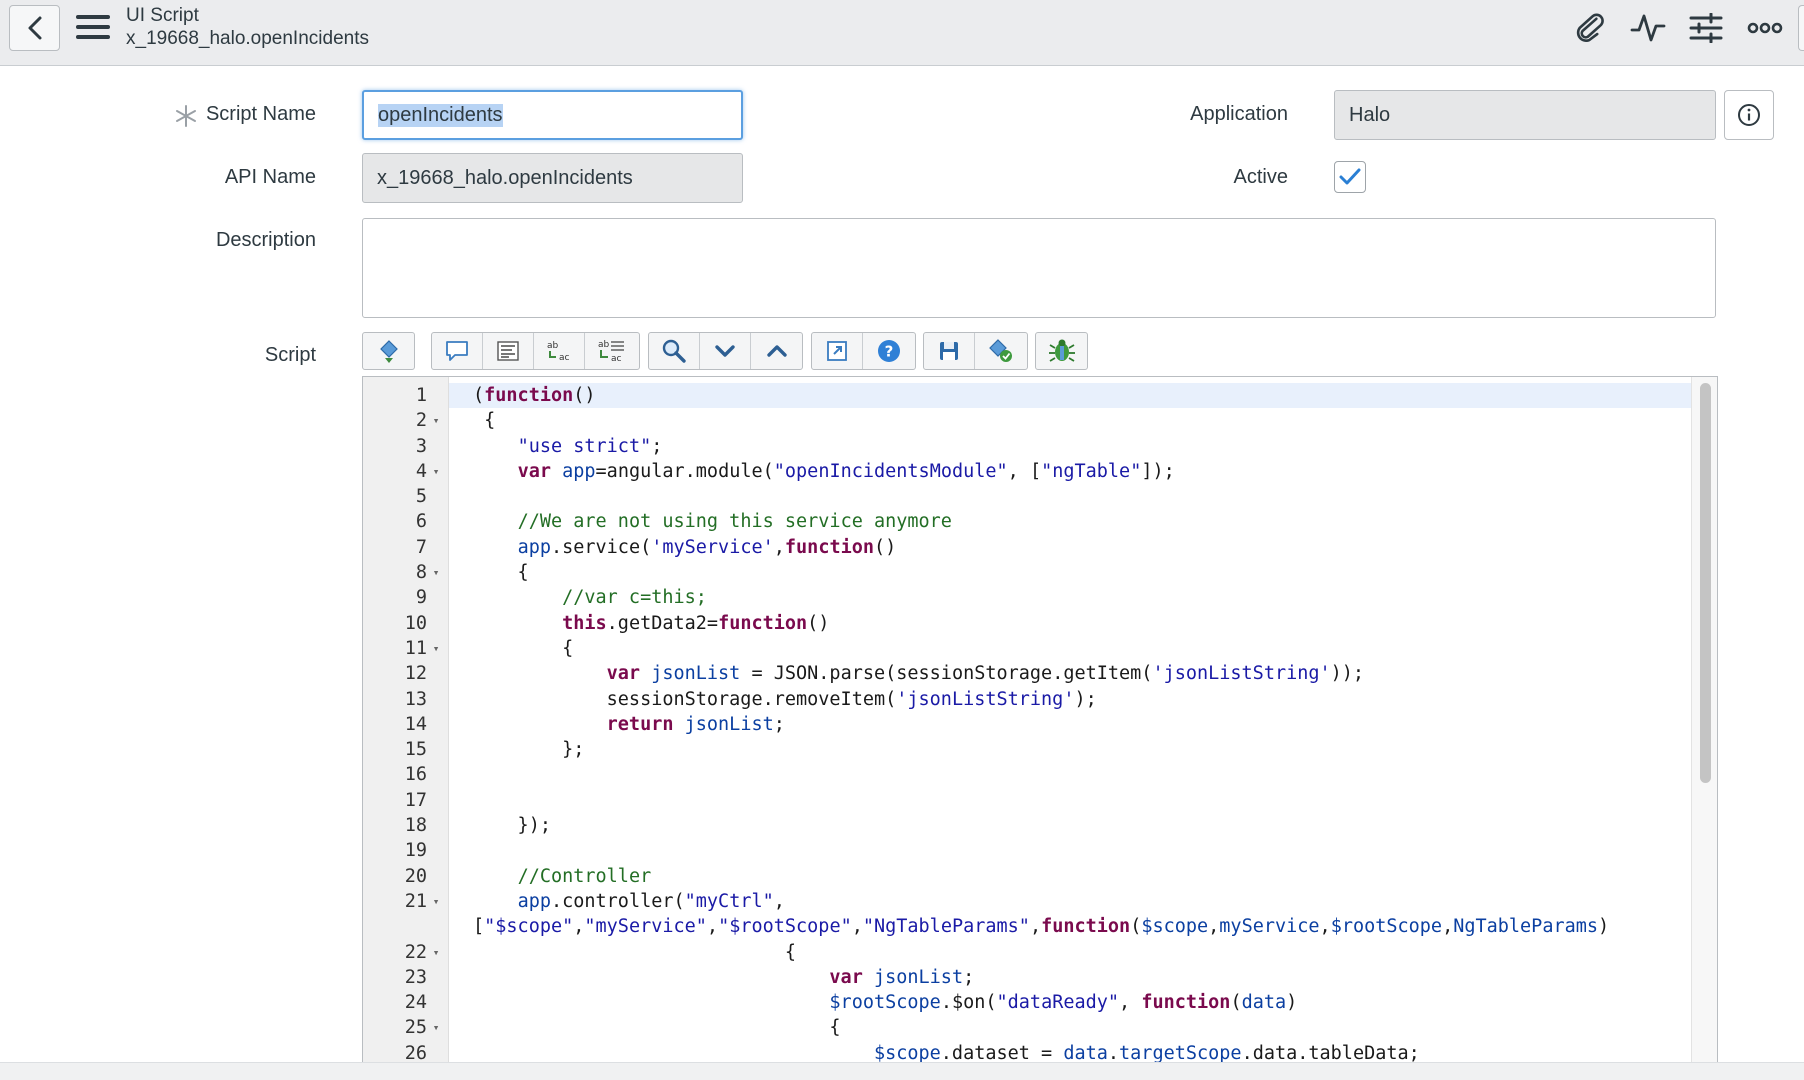  Describe the element at coordinates (1048, 850) in the screenshot. I see `code-line: 19` at that location.